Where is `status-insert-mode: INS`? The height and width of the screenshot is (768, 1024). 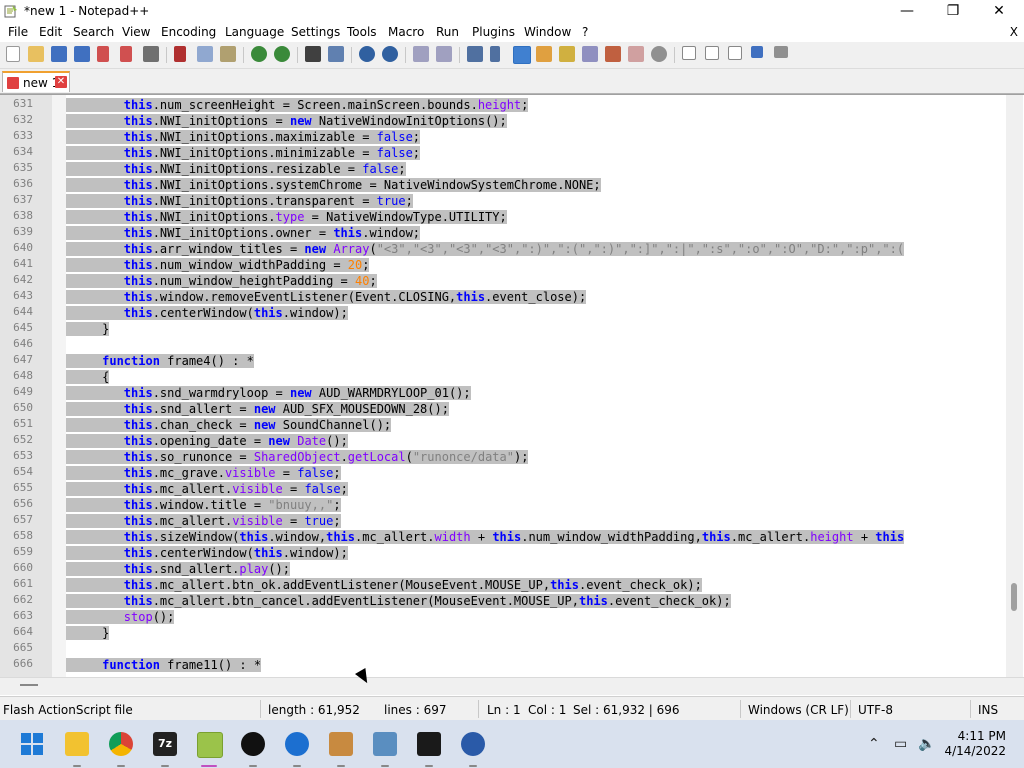 status-insert-mode: INS is located at coordinates (988, 710).